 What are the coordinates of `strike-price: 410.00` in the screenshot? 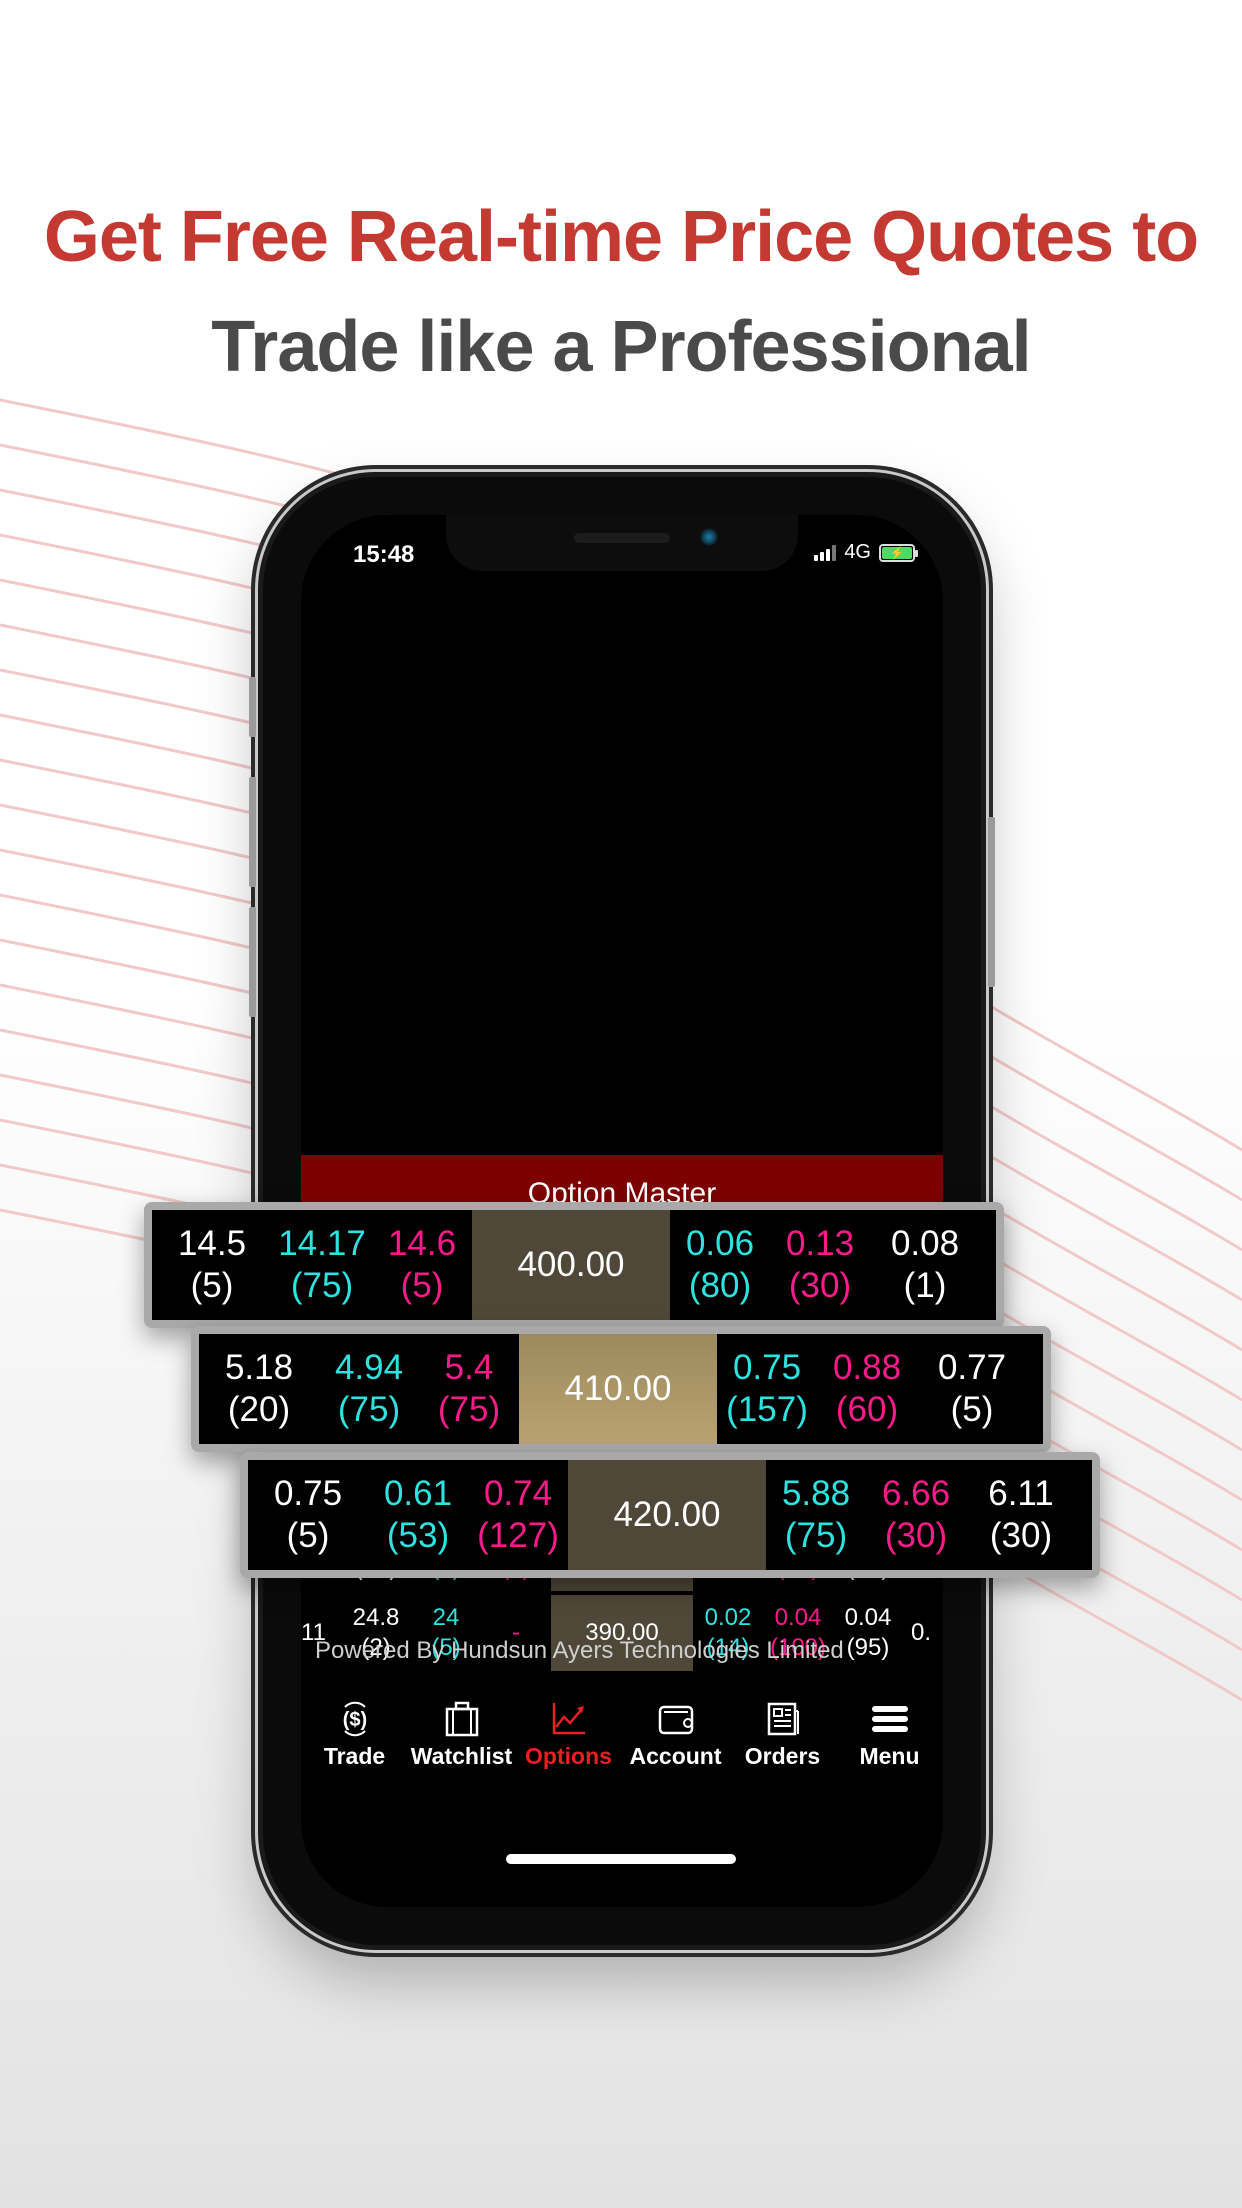 It's located at (618, 1389).